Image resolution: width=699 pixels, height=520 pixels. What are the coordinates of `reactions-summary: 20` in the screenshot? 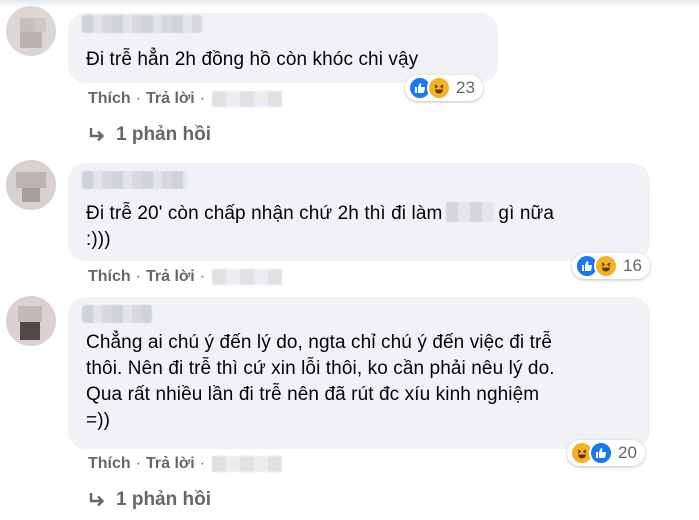 It's located at (606, 453).